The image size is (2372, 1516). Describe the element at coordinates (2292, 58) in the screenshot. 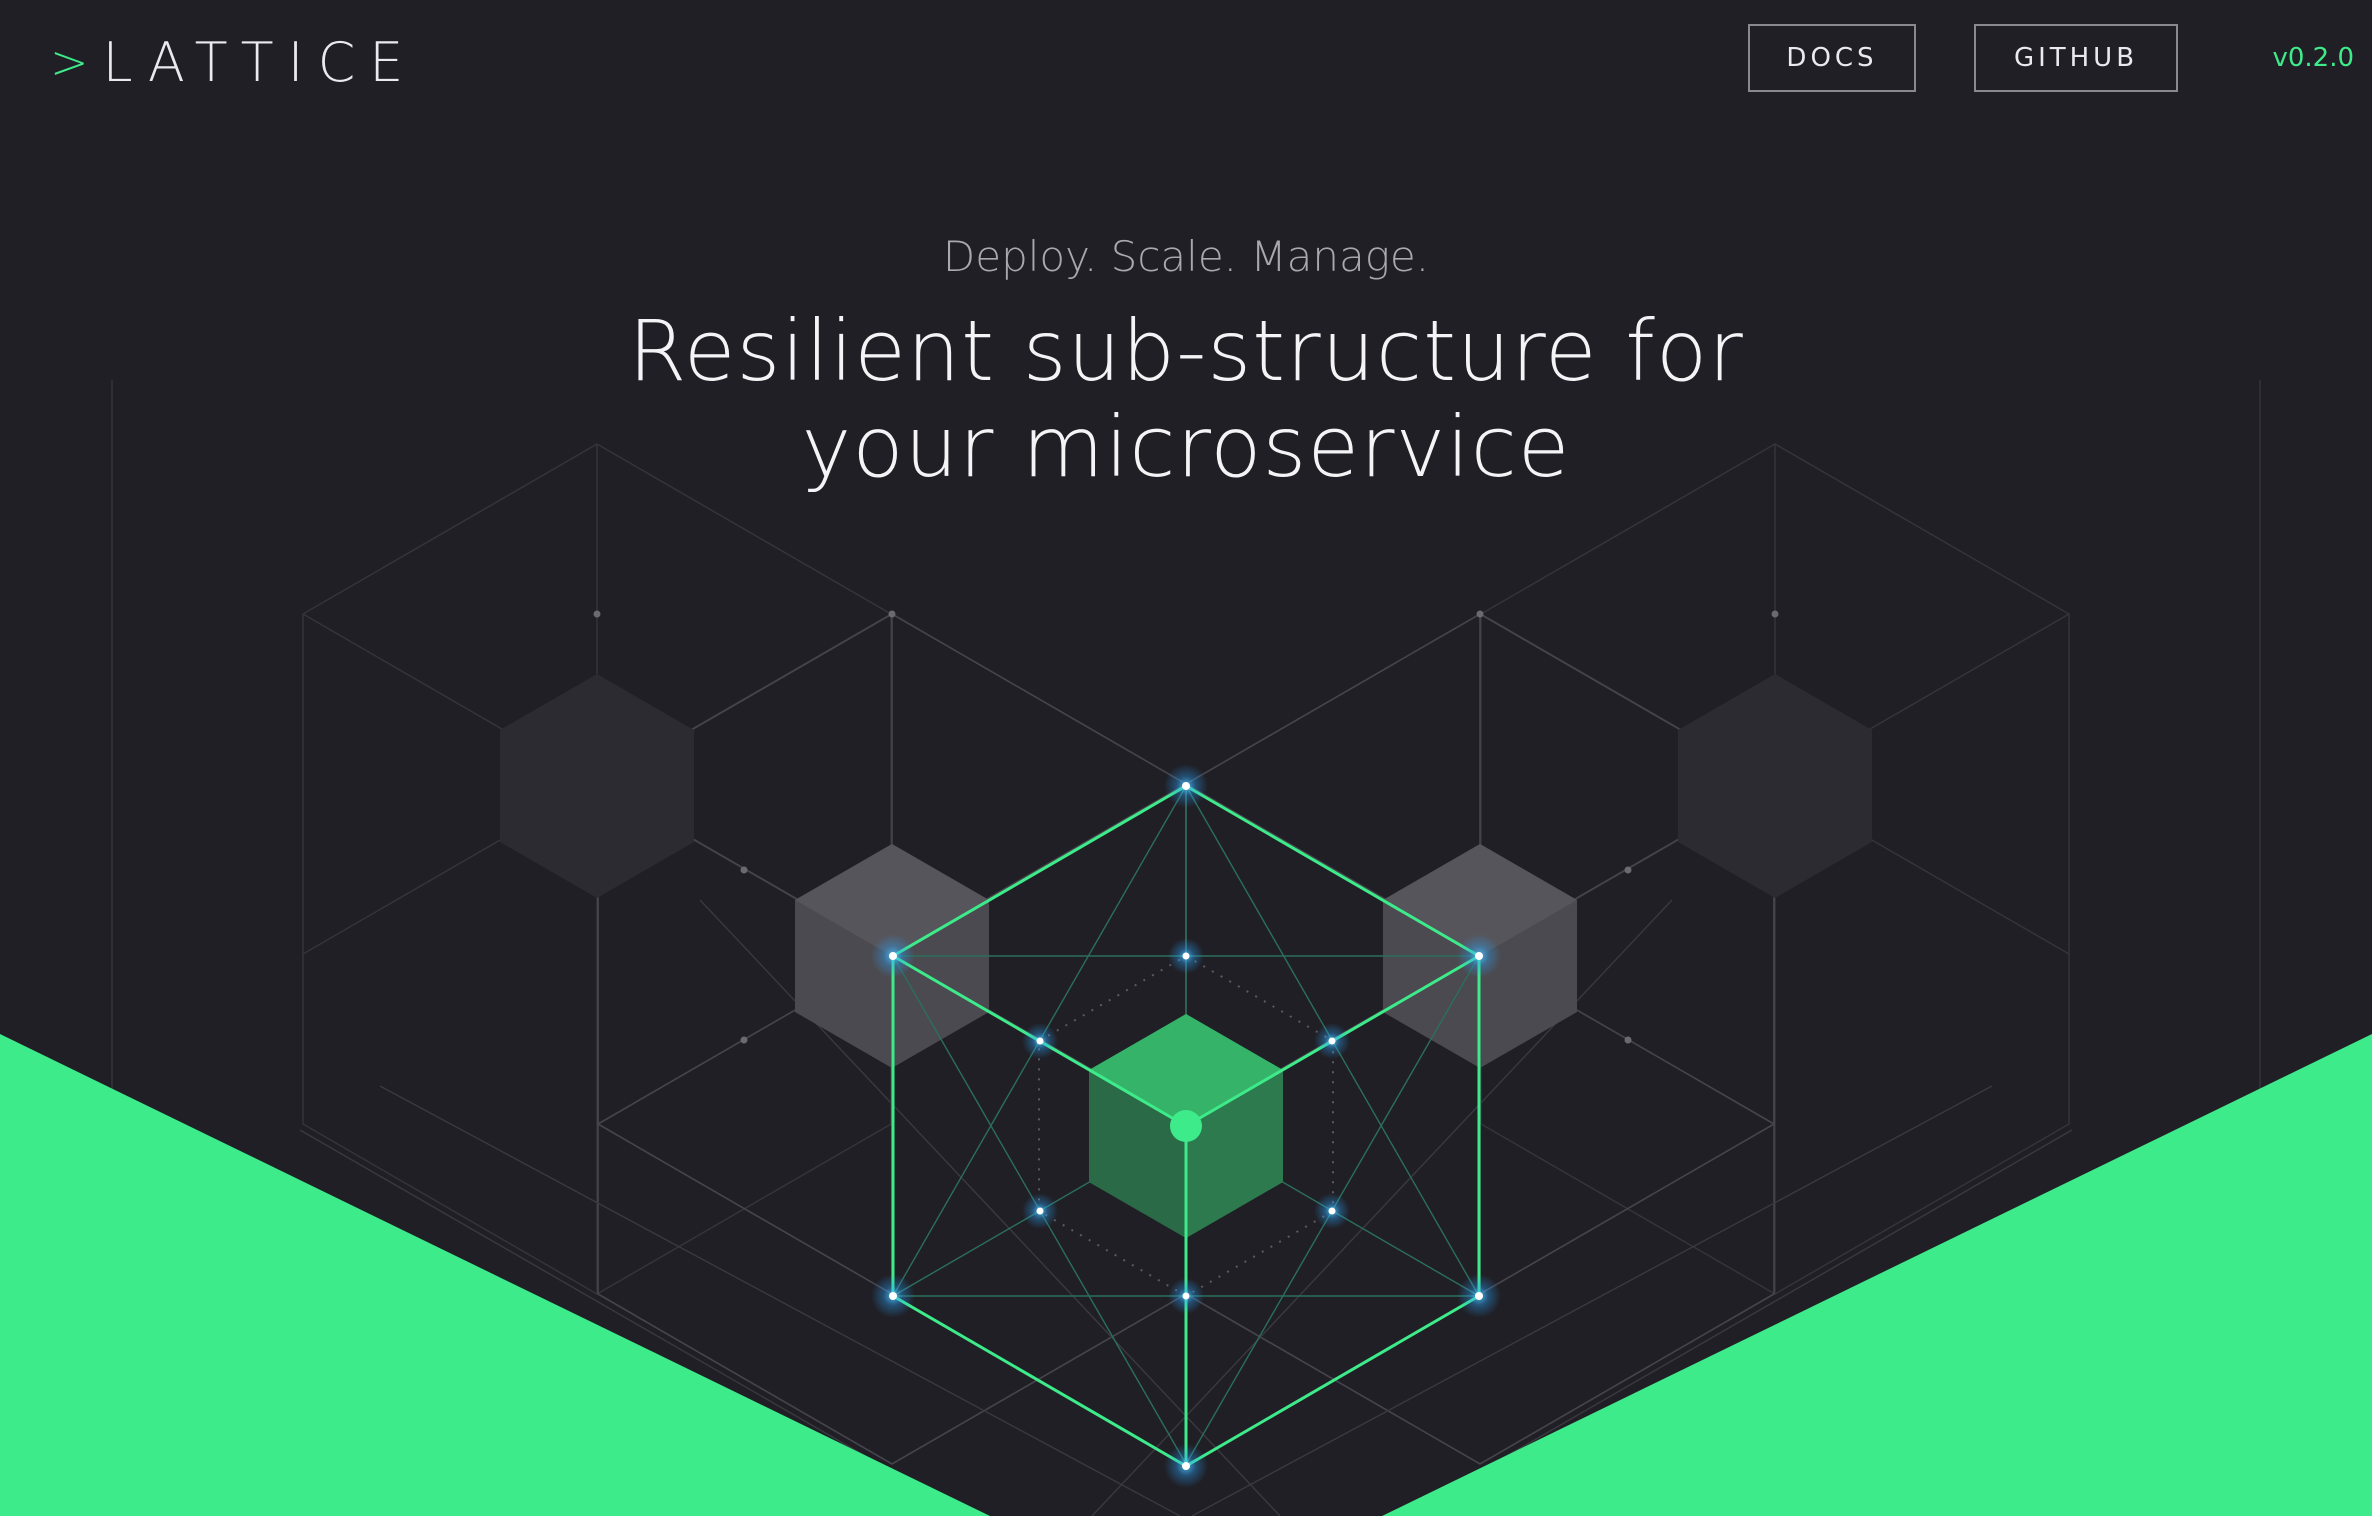

I see `version-link: v0.2.0` at that location.